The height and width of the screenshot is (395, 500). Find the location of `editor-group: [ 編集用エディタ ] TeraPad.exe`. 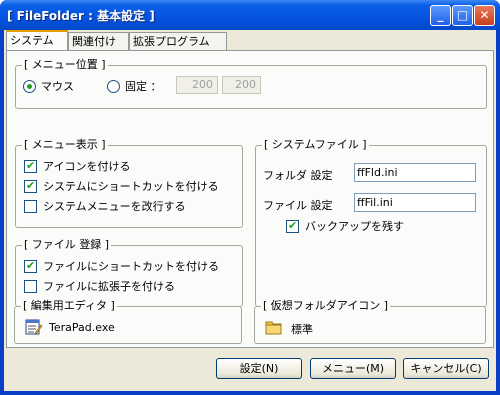

editor-group: [ 編集用エディタ ] TeraPad.exe is located at coordinates (128, 322).